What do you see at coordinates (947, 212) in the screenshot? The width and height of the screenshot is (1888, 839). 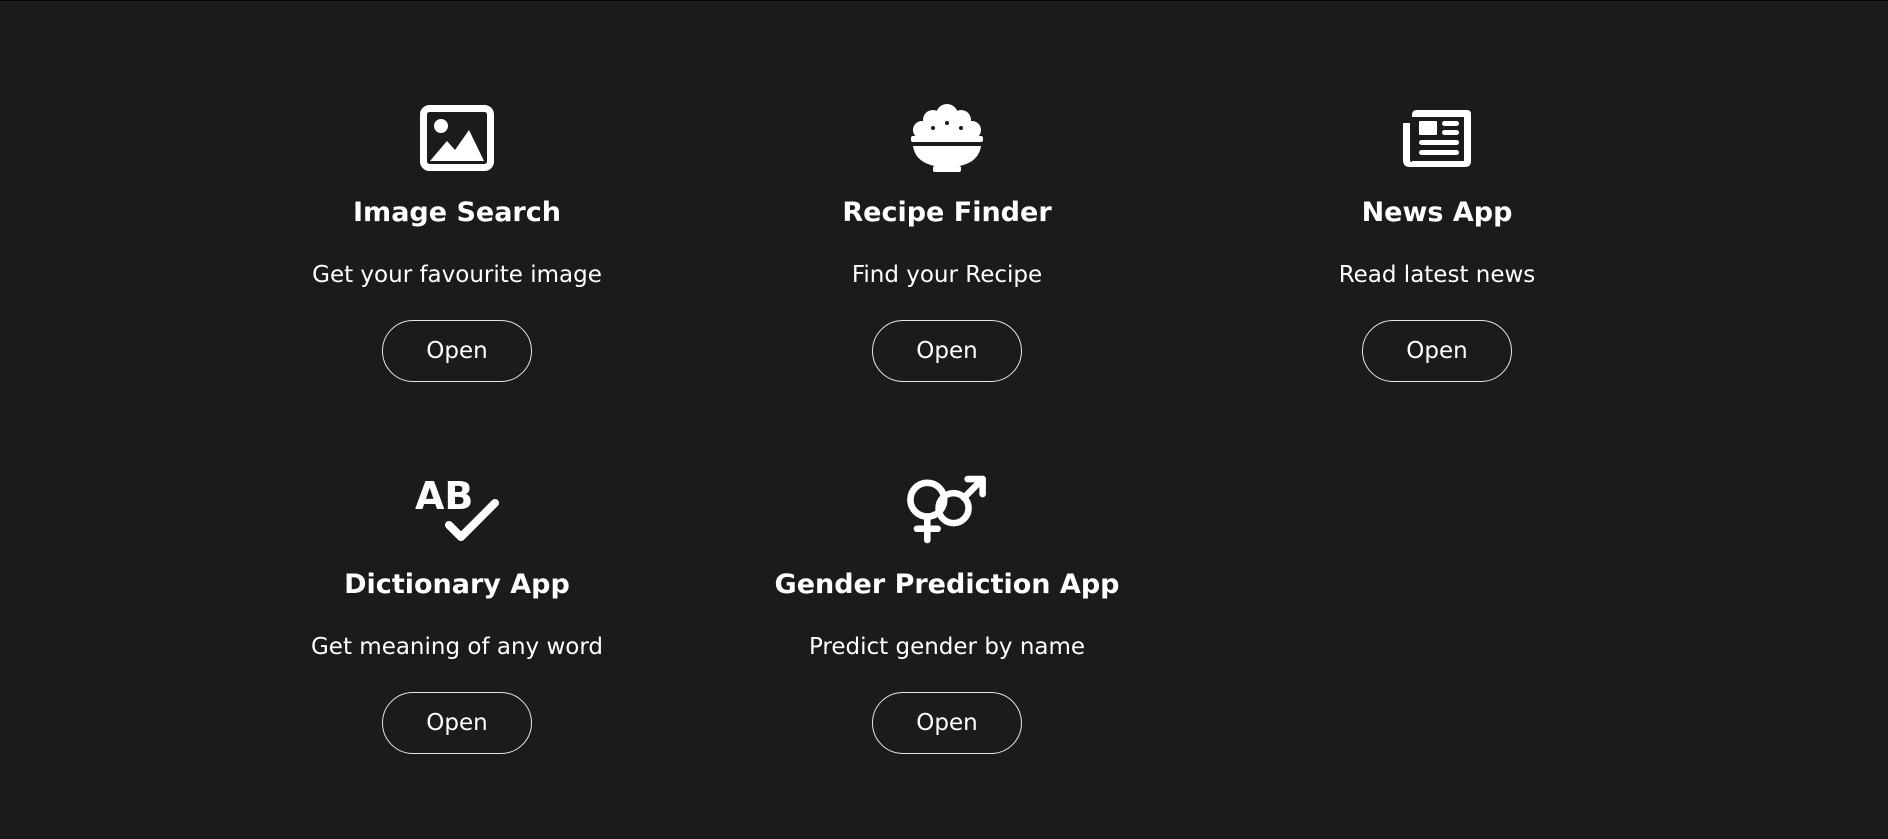 I see `app-title: Recipe Finder` at bounding box center [947, 212].